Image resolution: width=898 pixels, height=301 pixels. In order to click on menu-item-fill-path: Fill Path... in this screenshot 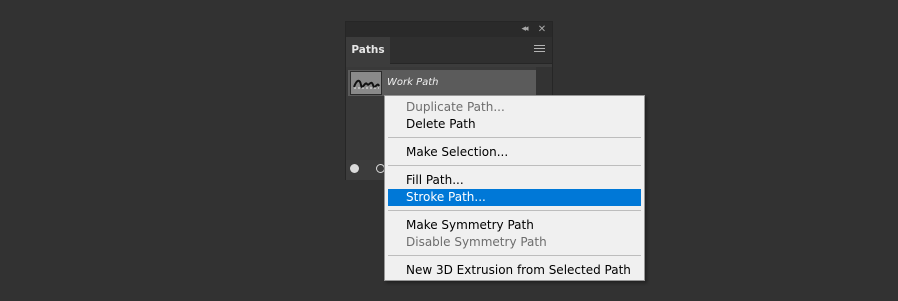, I will do `click(514, 180)`.